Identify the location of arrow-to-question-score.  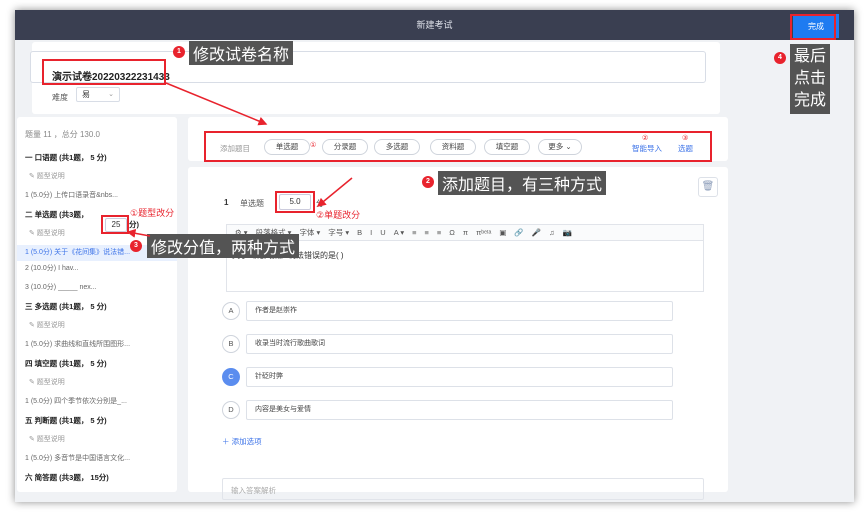
(334, 192).